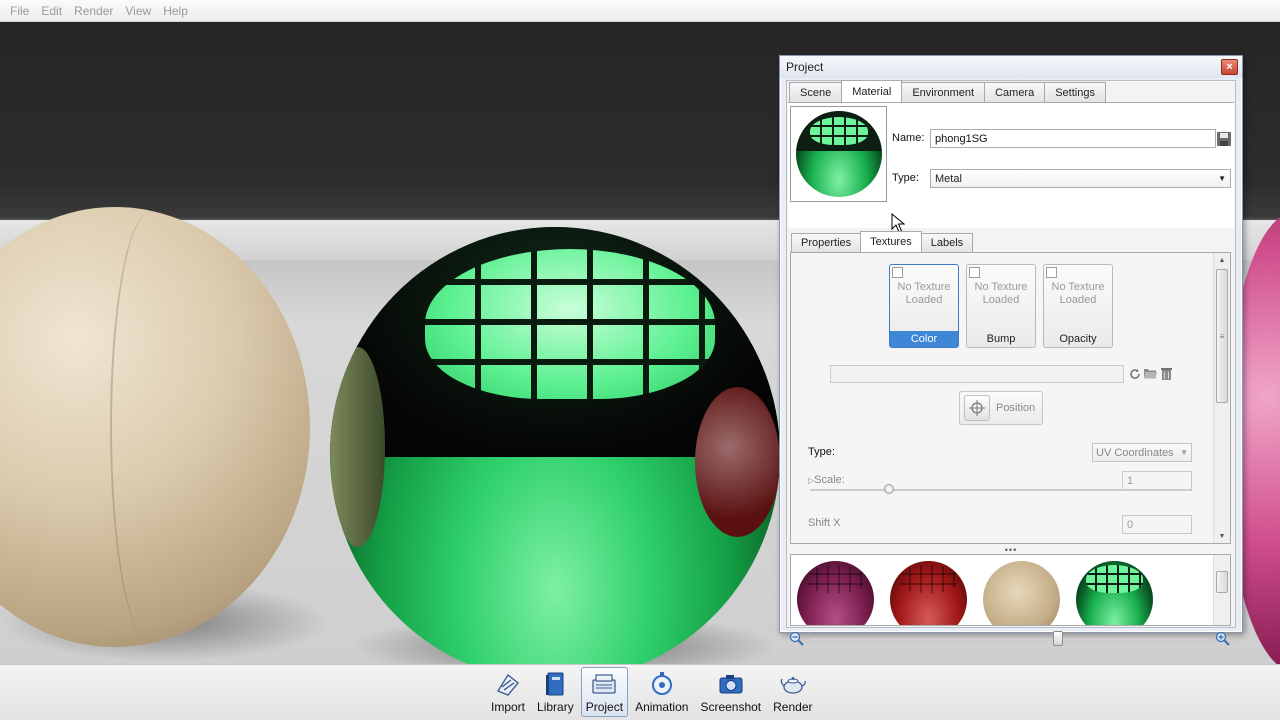 Image resolution: width=1280 pixels, height=720 pixels. I want to click on render-label: Render, so click(793, 707).